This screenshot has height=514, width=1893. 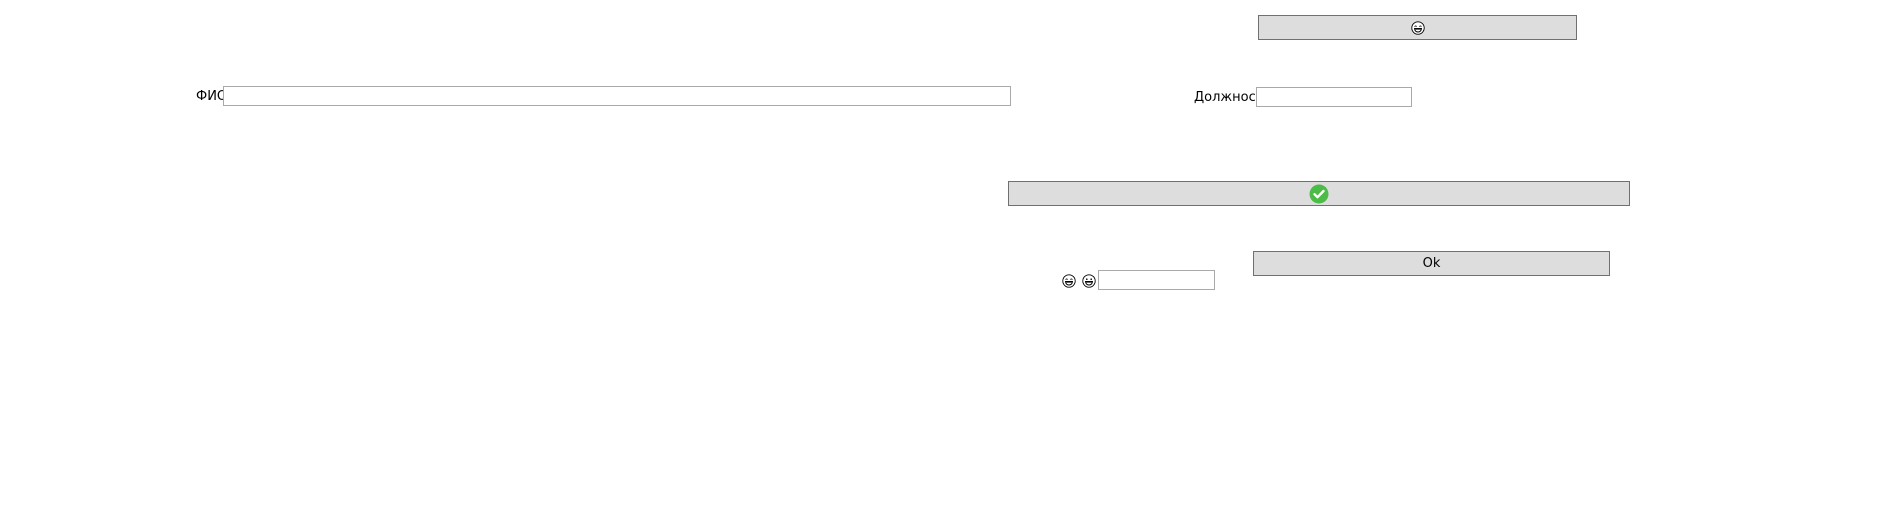 I want to click on emoji-button, so click(x=1417, y=27).